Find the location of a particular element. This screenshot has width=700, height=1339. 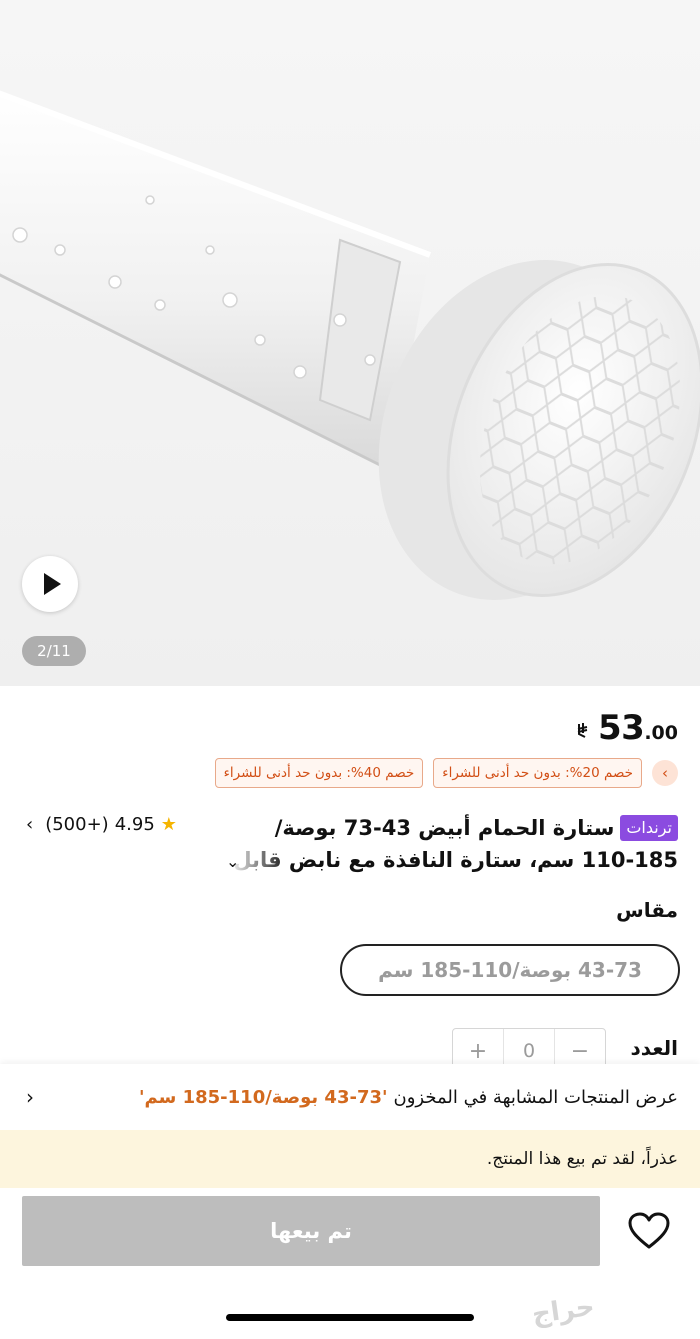

home-indicator is located at coordinates (350, 1317).